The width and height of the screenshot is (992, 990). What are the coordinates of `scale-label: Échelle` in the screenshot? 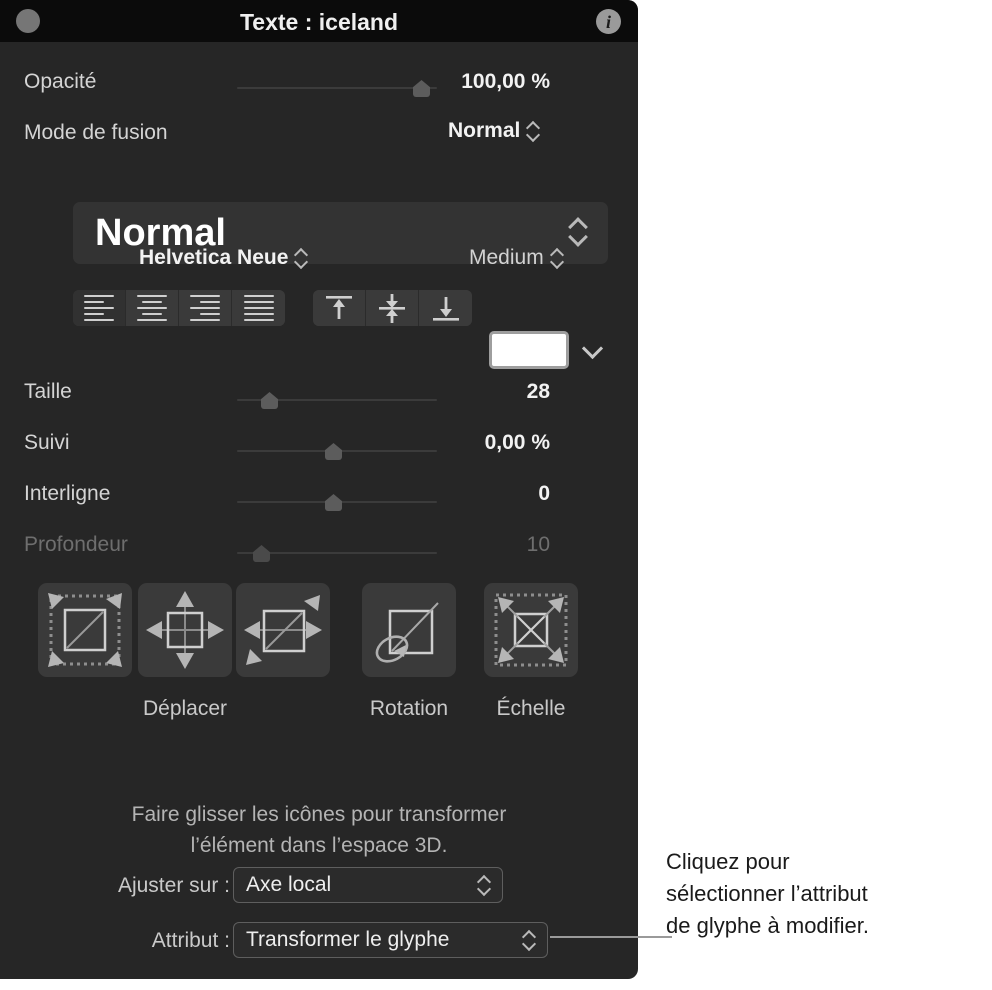 It's located at (531, 708).